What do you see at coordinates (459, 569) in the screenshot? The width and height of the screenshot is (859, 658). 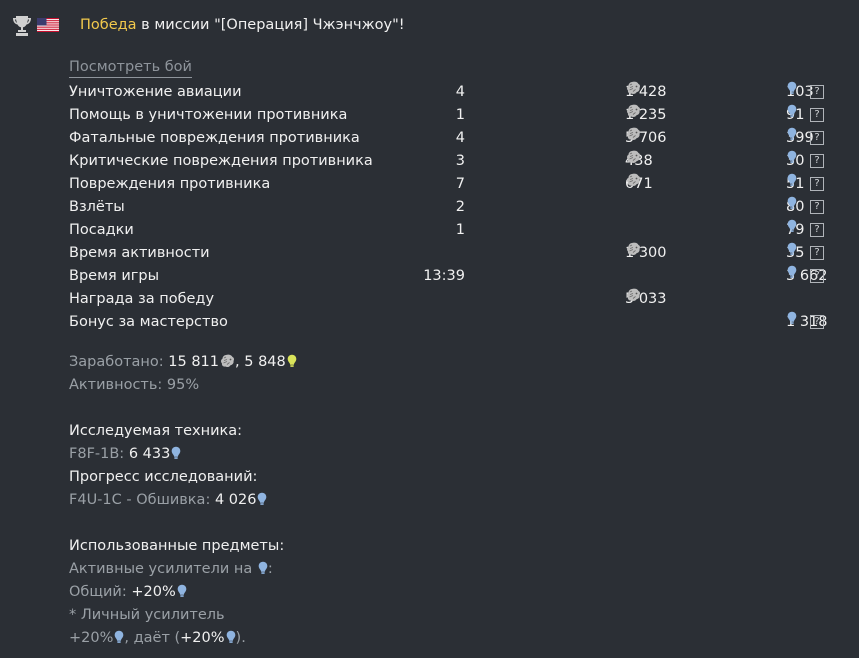 I see `active-boosters: Активные усилители на :` at bounding box center [459, 569].